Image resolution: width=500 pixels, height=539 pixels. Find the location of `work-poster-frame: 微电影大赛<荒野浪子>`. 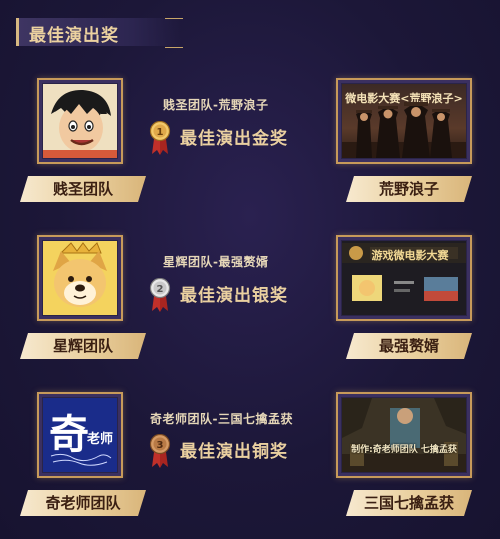

work-poster-frame: 微电影大赛<荒野浪子> is located at coordinates (404, 121).